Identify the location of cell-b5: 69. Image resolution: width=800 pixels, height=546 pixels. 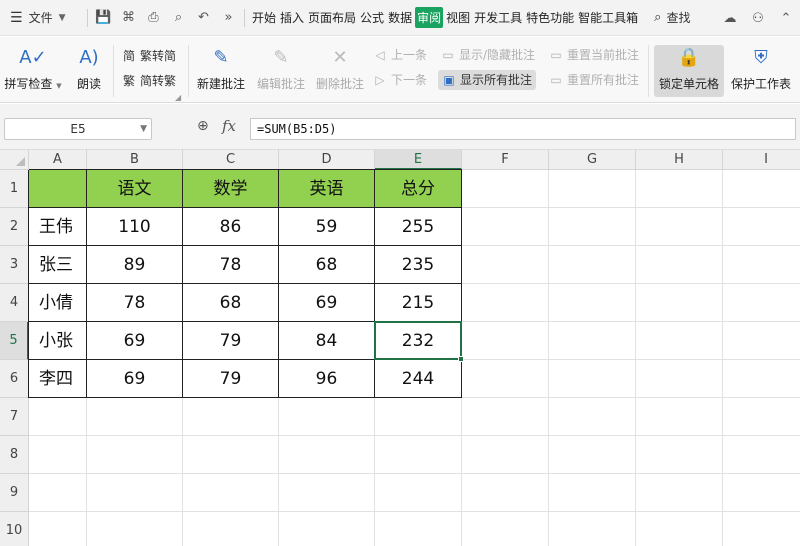
(135, 341).